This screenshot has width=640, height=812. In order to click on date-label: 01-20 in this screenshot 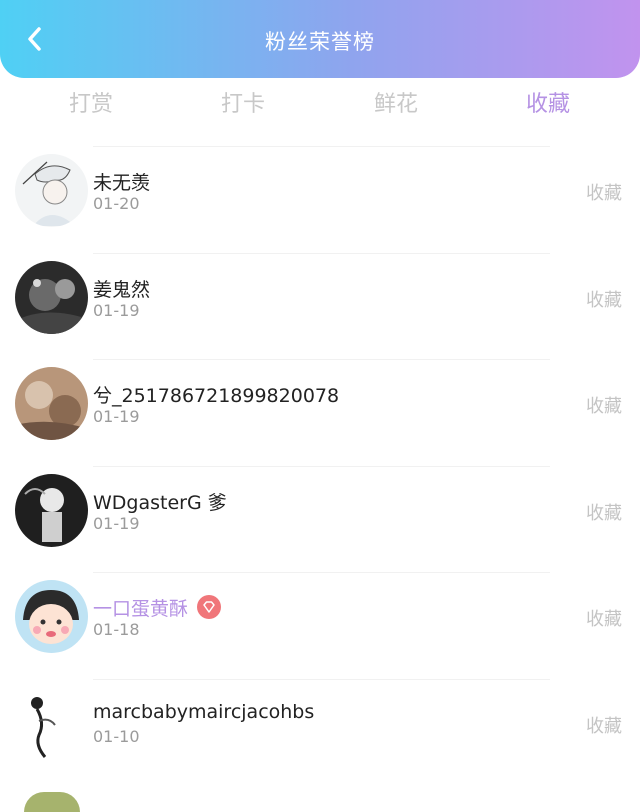, I will do `click(116, 203)`.